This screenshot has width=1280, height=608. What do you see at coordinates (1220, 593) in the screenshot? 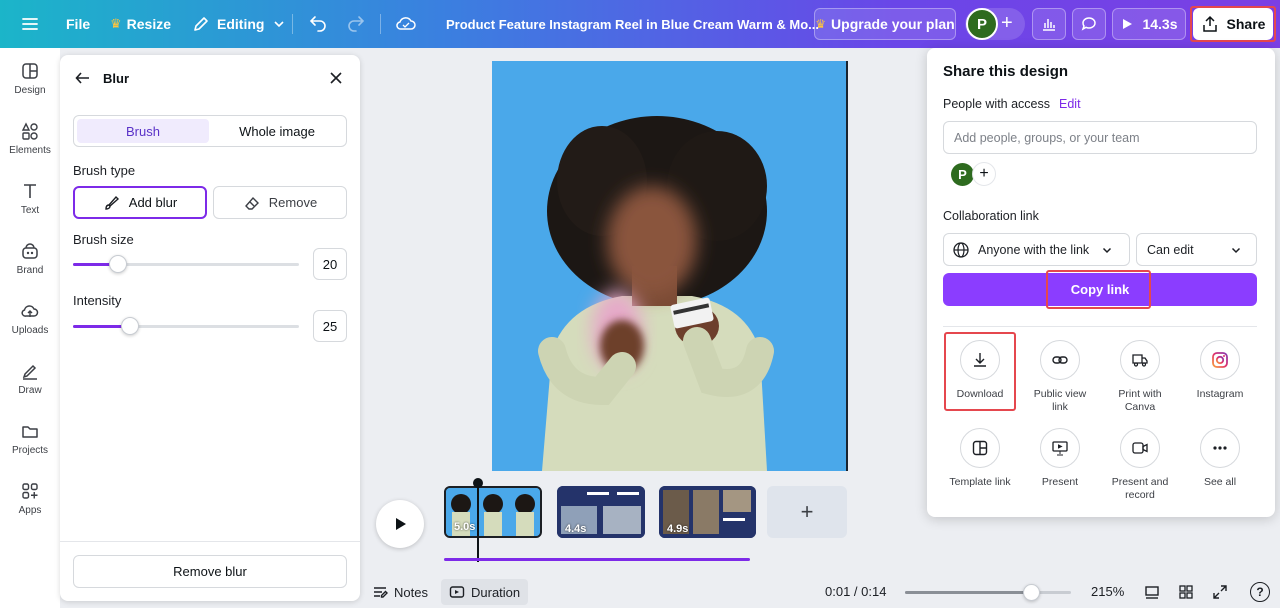
I see `fullscreen-icon` at bounding box center [1220, 593].